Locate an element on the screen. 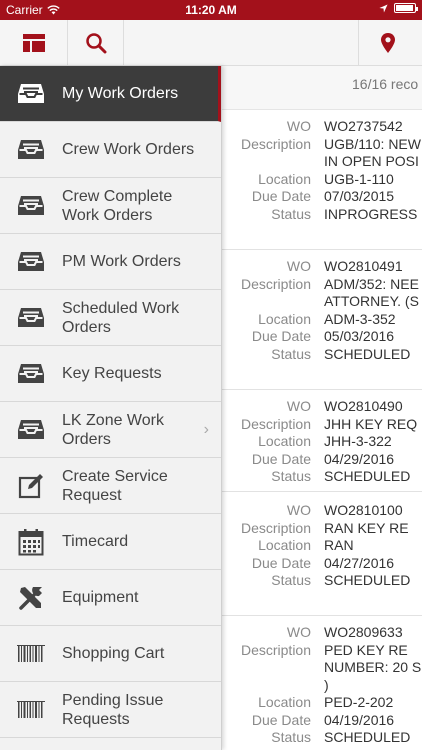 The height and width of the screenshot is (750, 422). sidebar-item-create-service-request: Create Service Request is located at coordinates (110, 486).